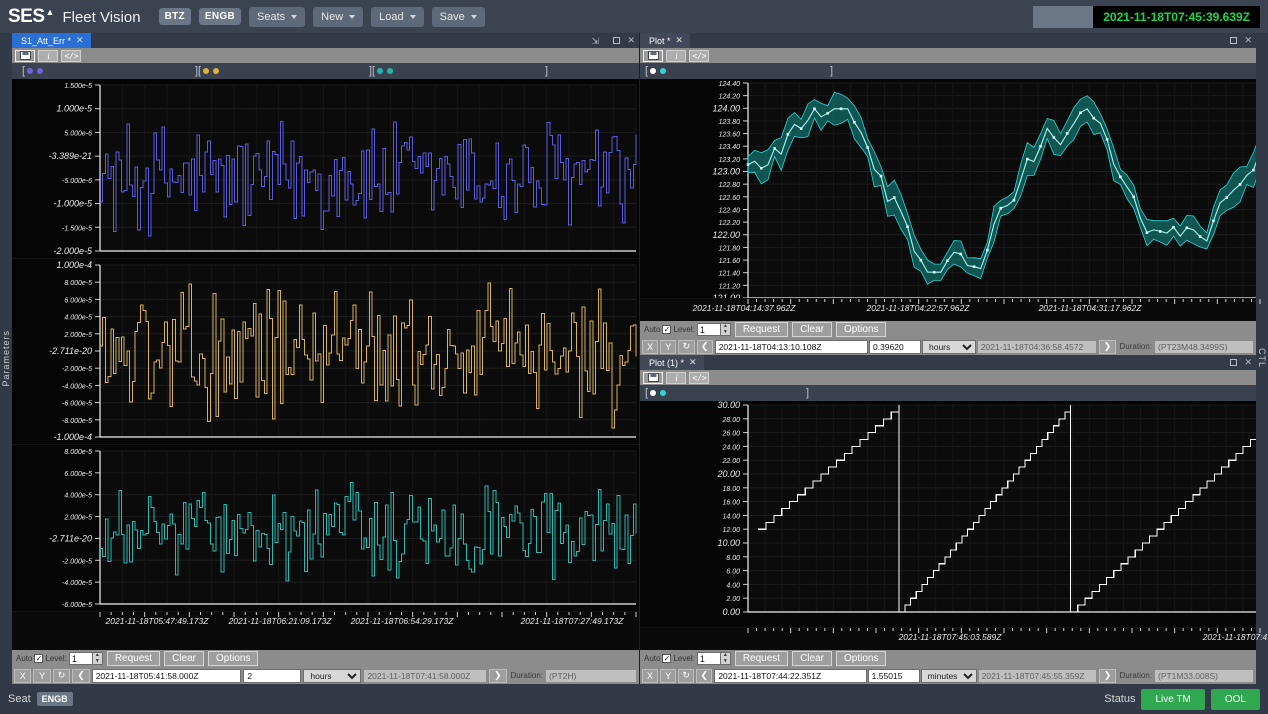 This screenshot has width=1268, height=714. I want to click on legend-group-4: ], so click(546, 71).